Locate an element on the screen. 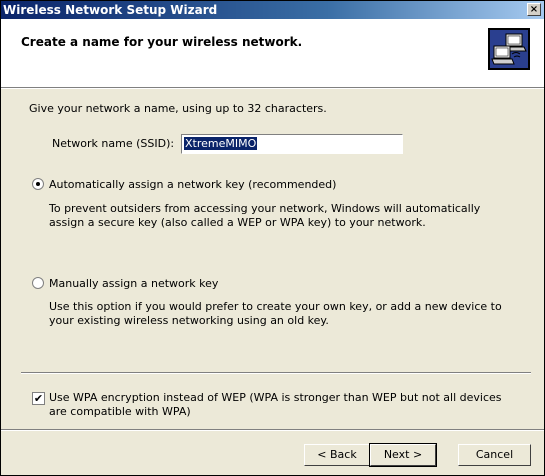 This screenshot has height=476, width=545. check-icon: ✔ is located at coordinates (38, 398).